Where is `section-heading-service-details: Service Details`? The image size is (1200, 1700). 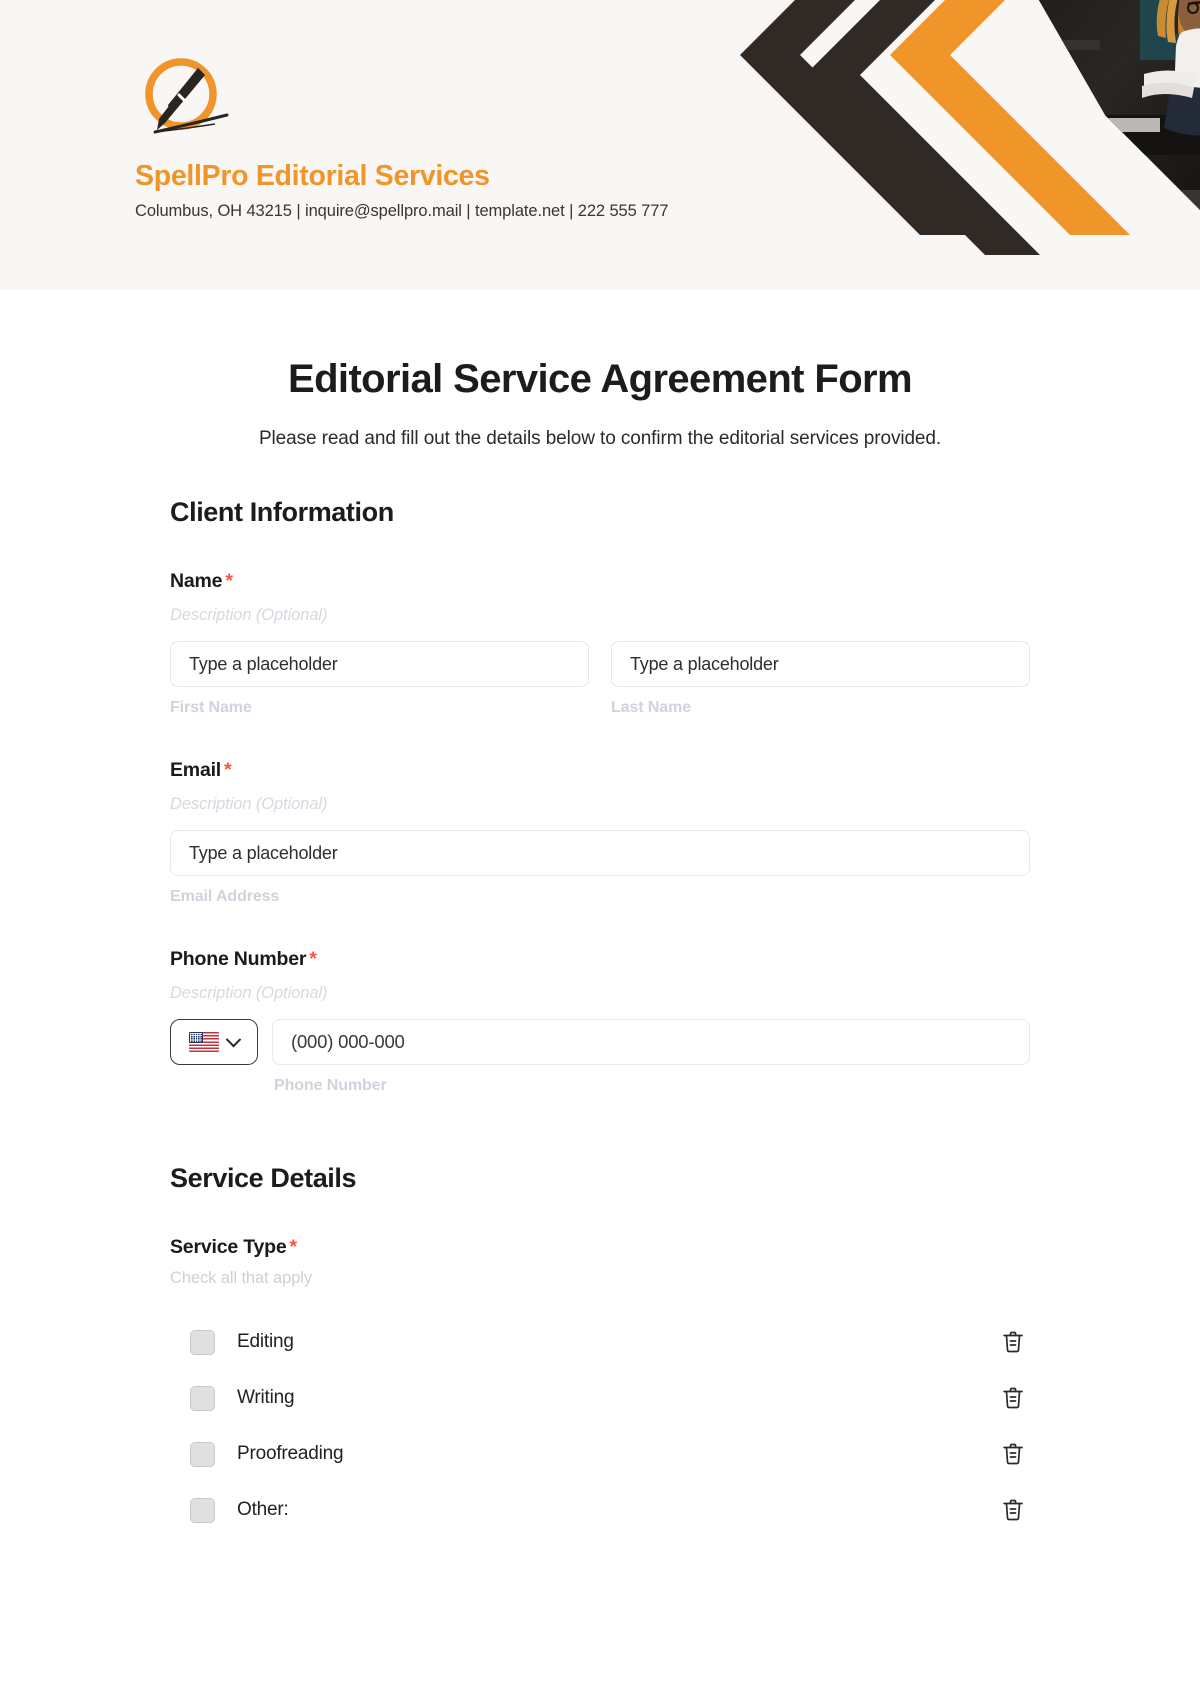 section-heading-service-details: Service Details is located at coordinates (263, 1178).